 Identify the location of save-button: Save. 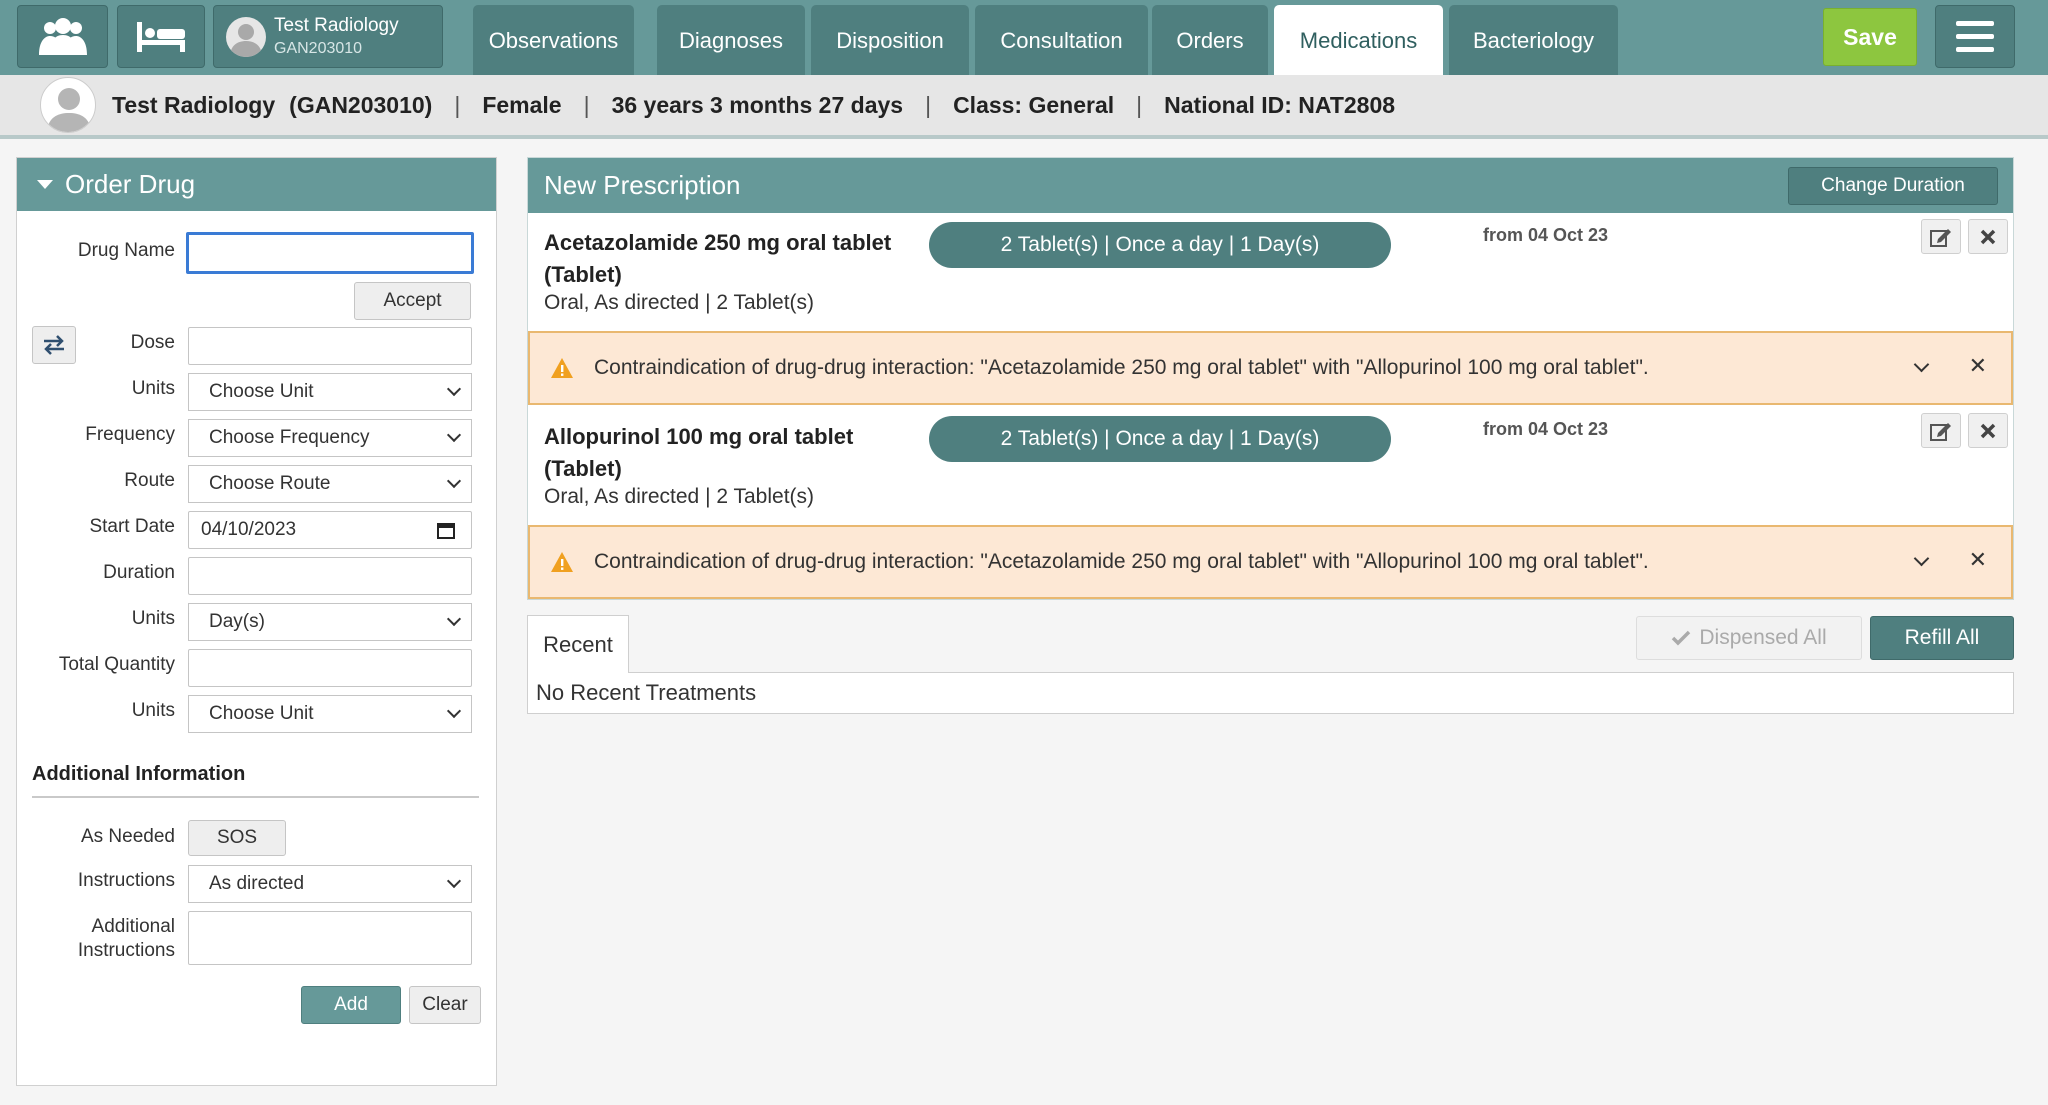
(1870, 37).